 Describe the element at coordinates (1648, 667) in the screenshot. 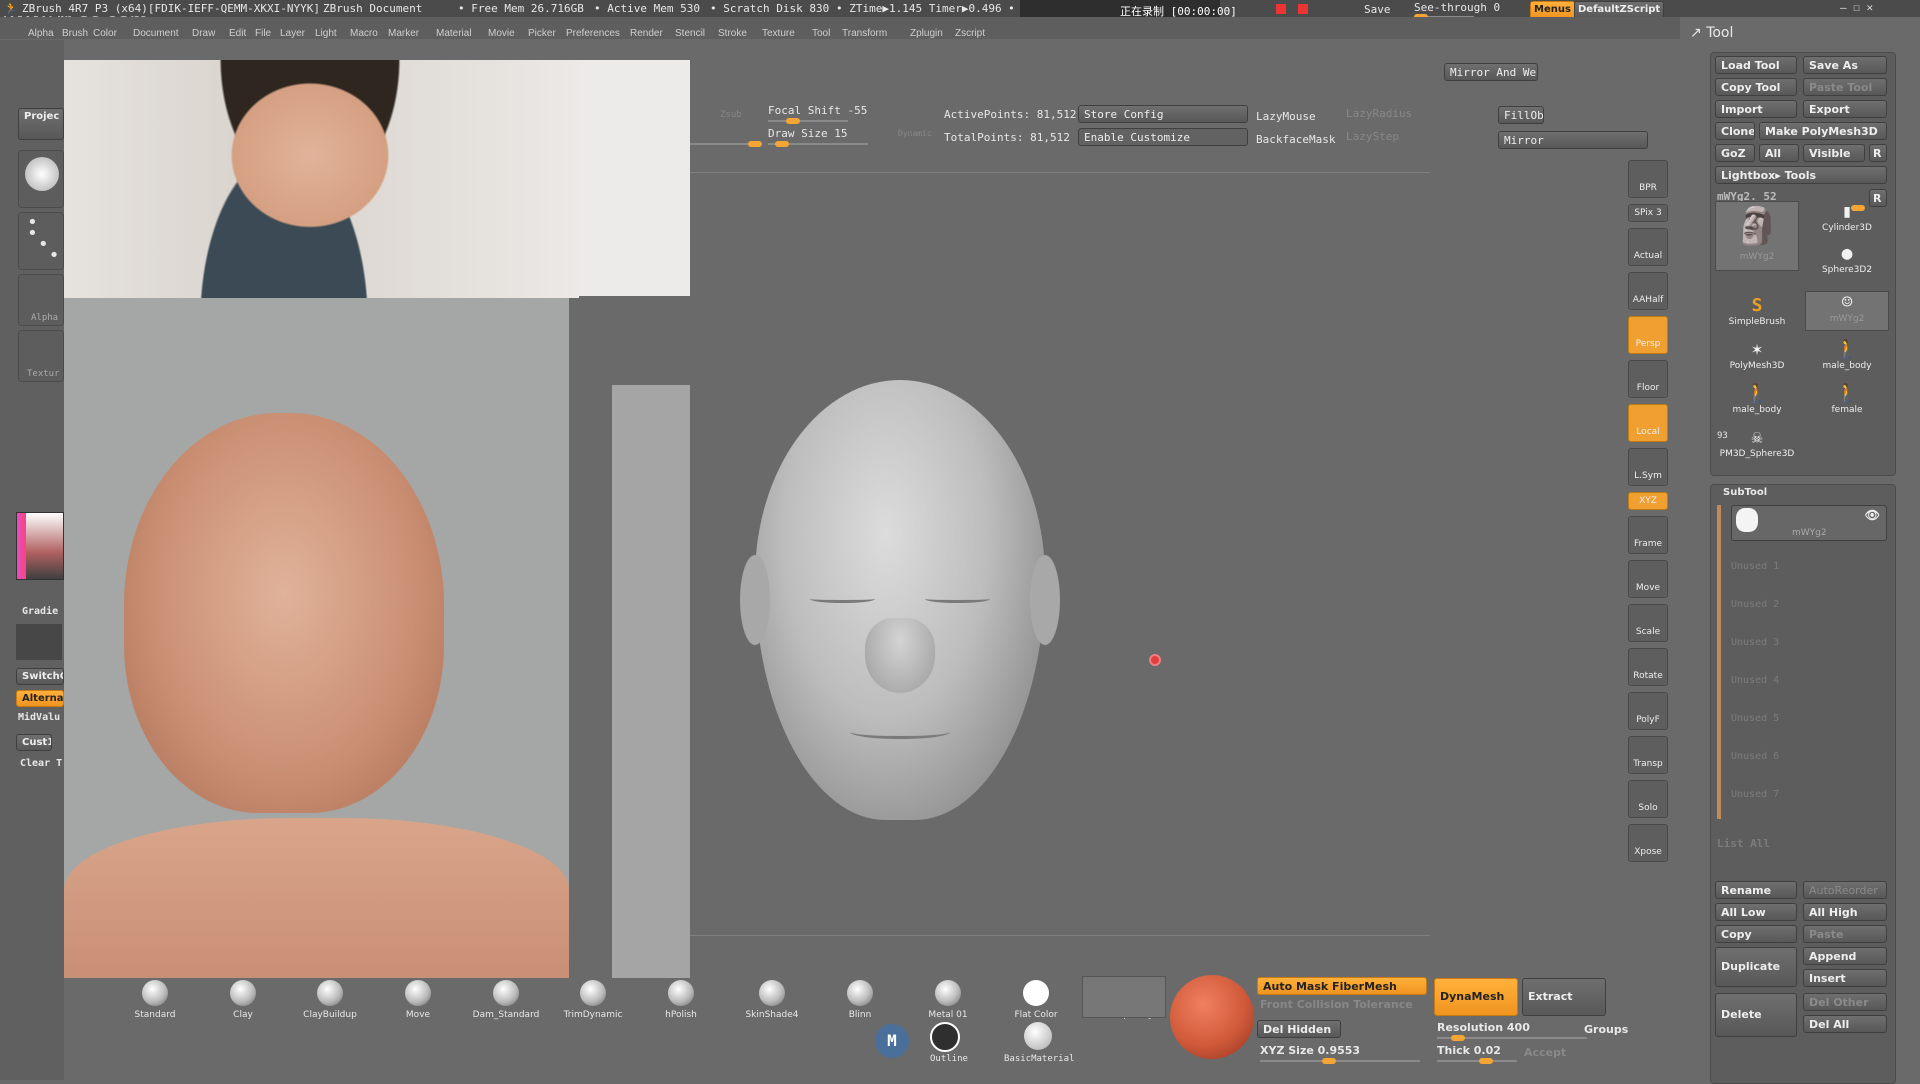

I see `shelf-rotate: Rotate` at that location.